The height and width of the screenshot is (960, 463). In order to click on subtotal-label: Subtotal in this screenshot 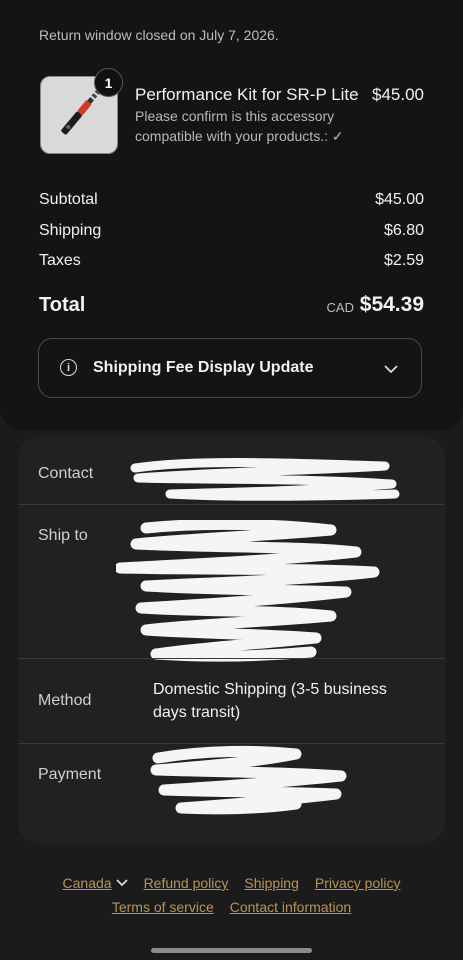, I will do `click(68, 199)`.